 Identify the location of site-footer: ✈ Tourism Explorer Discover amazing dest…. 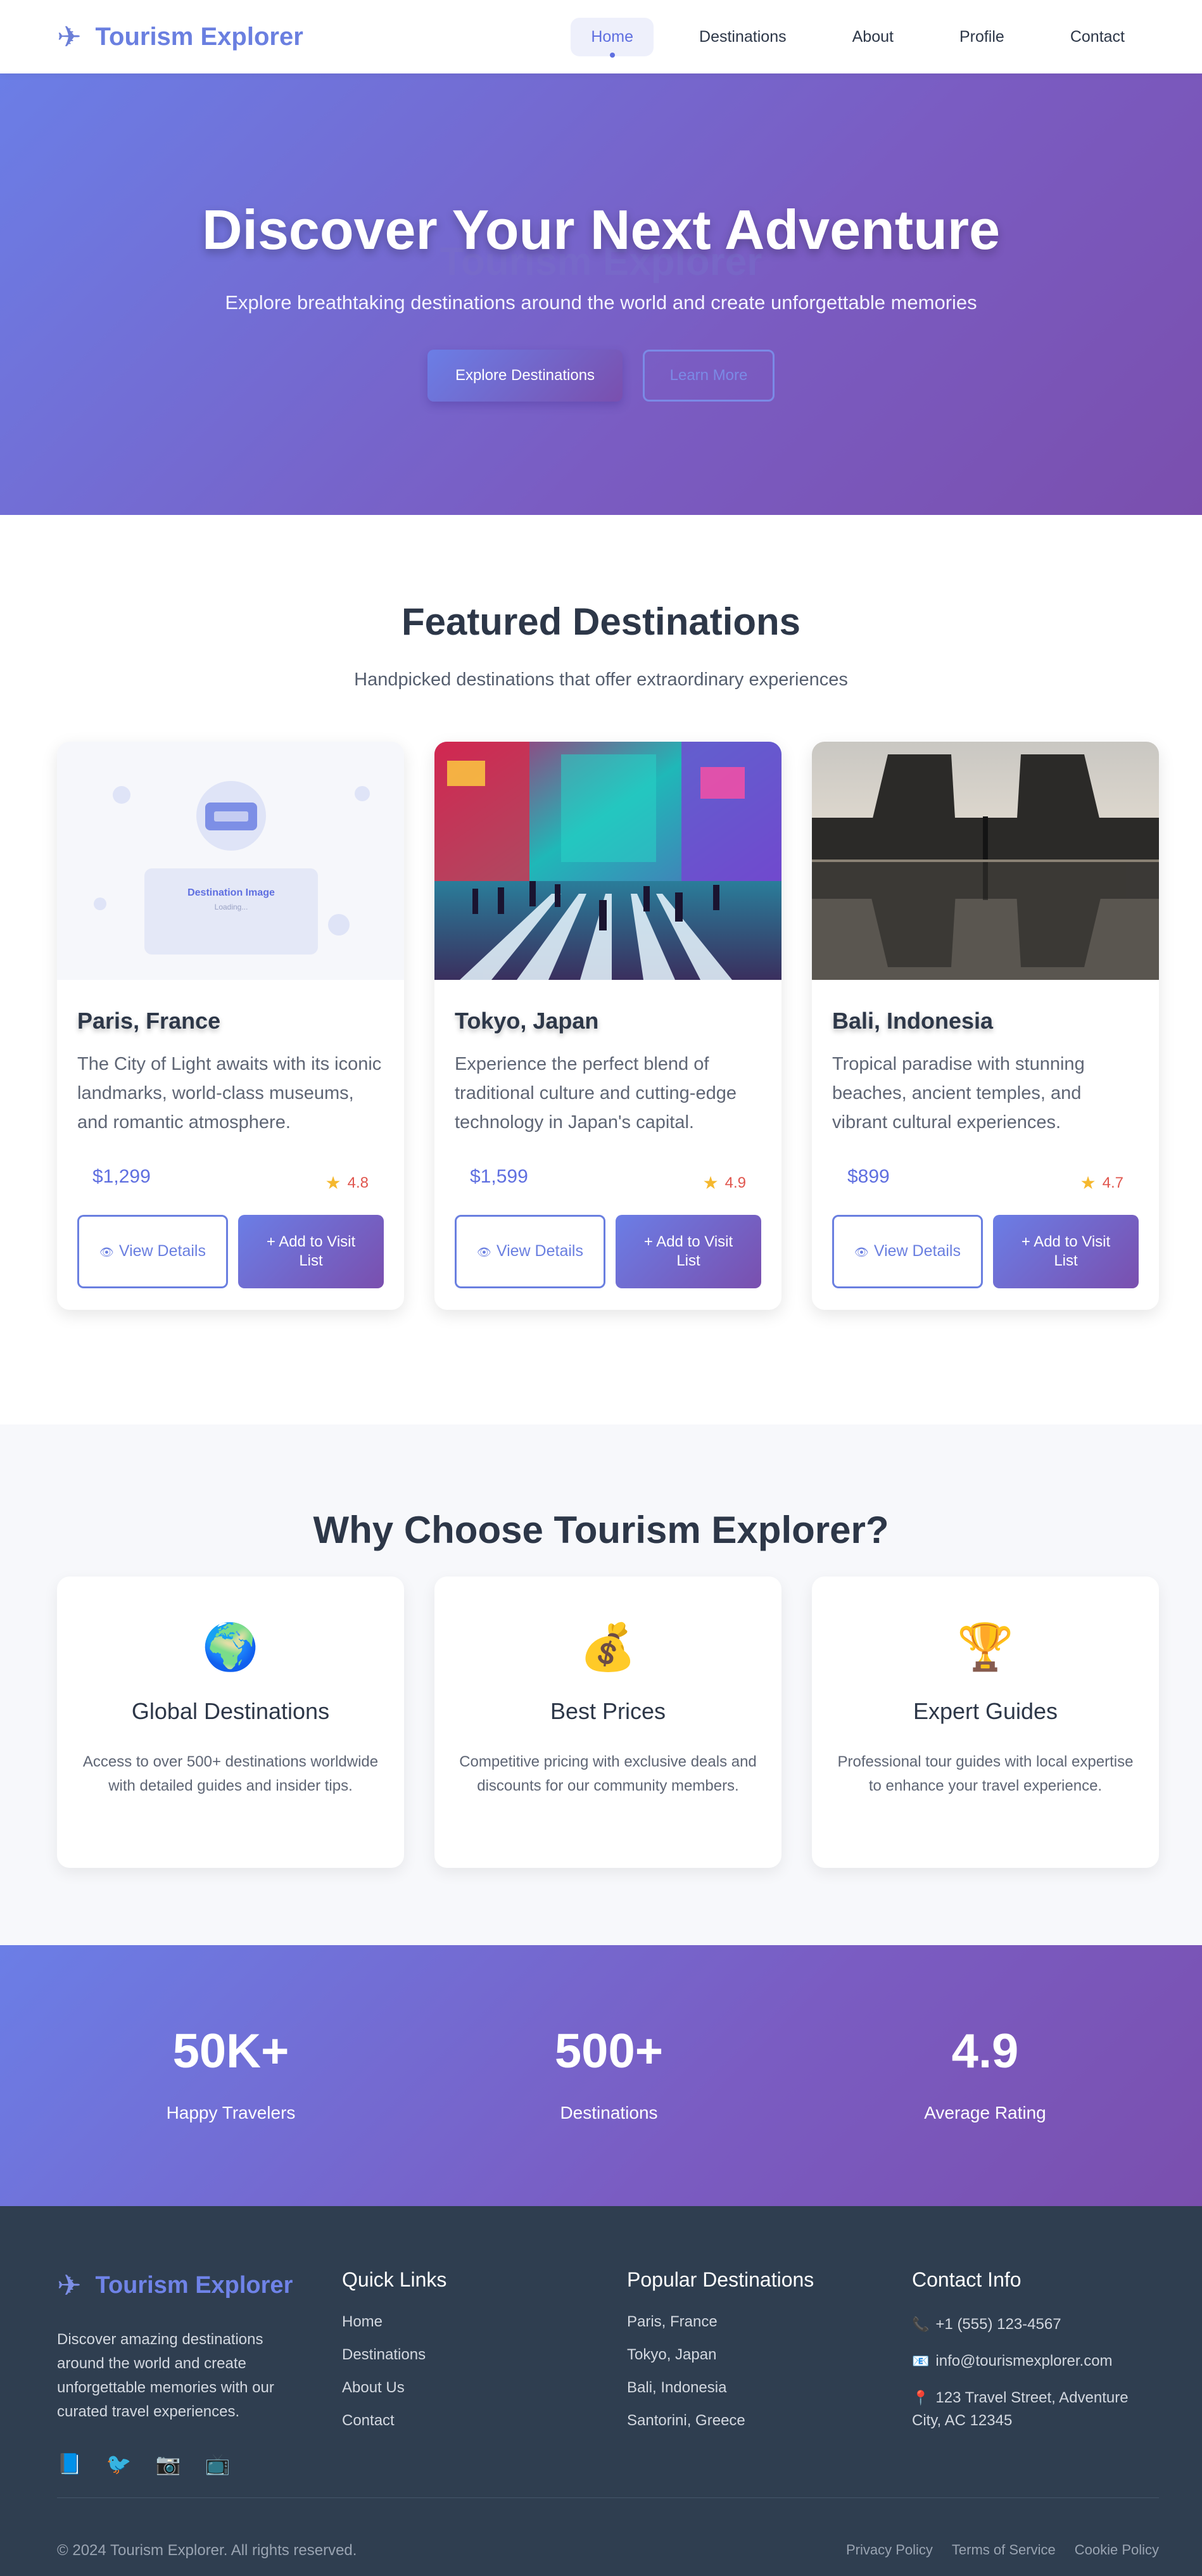
(601, 2391).